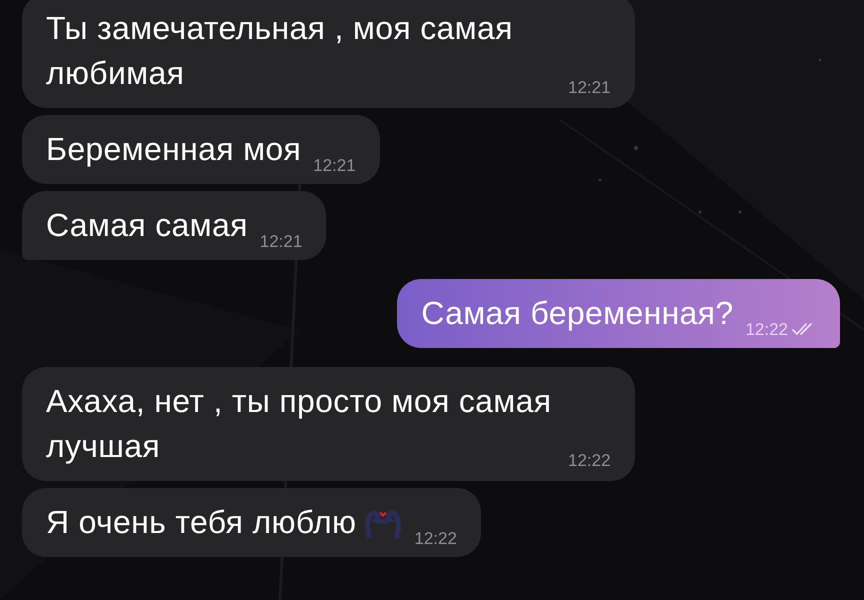 This screenshot has height=600, width=864. Describe the element at coordinates (201, 522) in the screenshot. I see `message-text: Я очень тебя люблю` at that location.